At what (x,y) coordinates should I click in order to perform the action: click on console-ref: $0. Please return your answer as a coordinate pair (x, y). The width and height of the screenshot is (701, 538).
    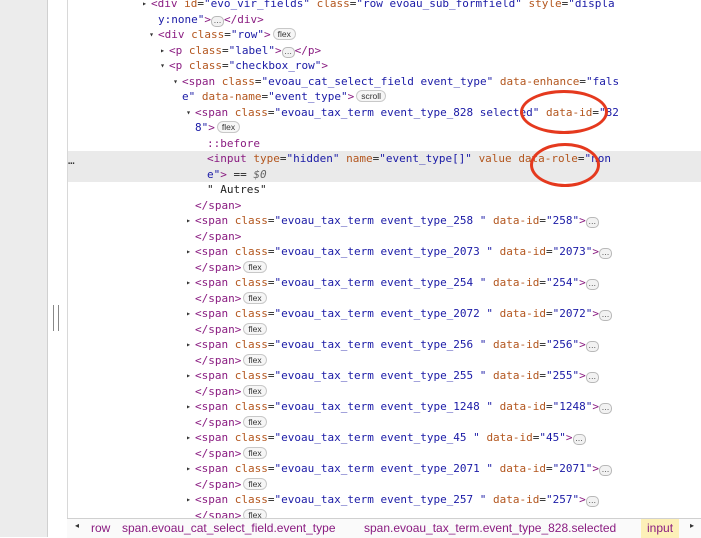
    Looking at the image, I should click on (260, 174).